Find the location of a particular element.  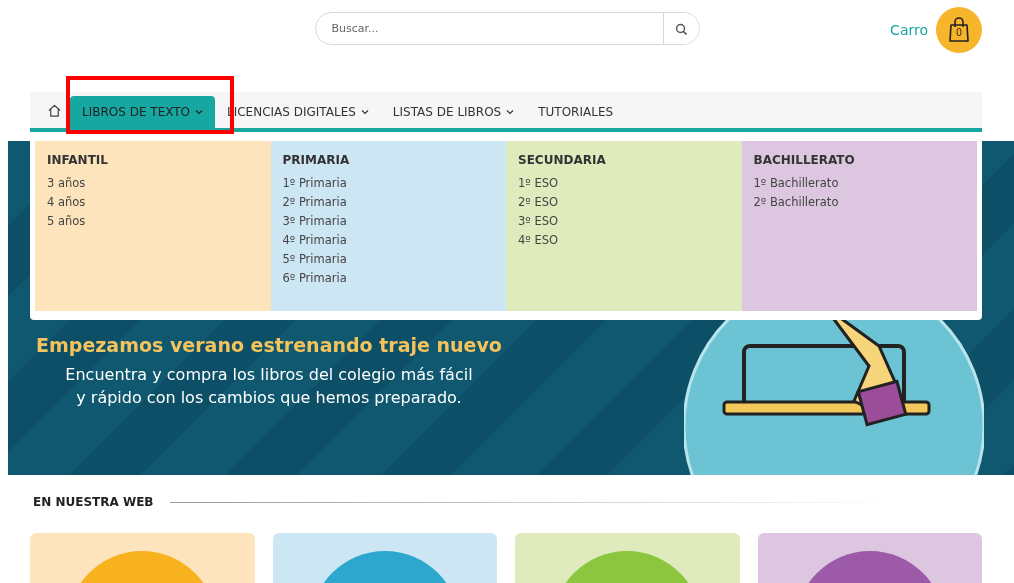

menu-link: 3º ESO is located at coordinates (538, 221).